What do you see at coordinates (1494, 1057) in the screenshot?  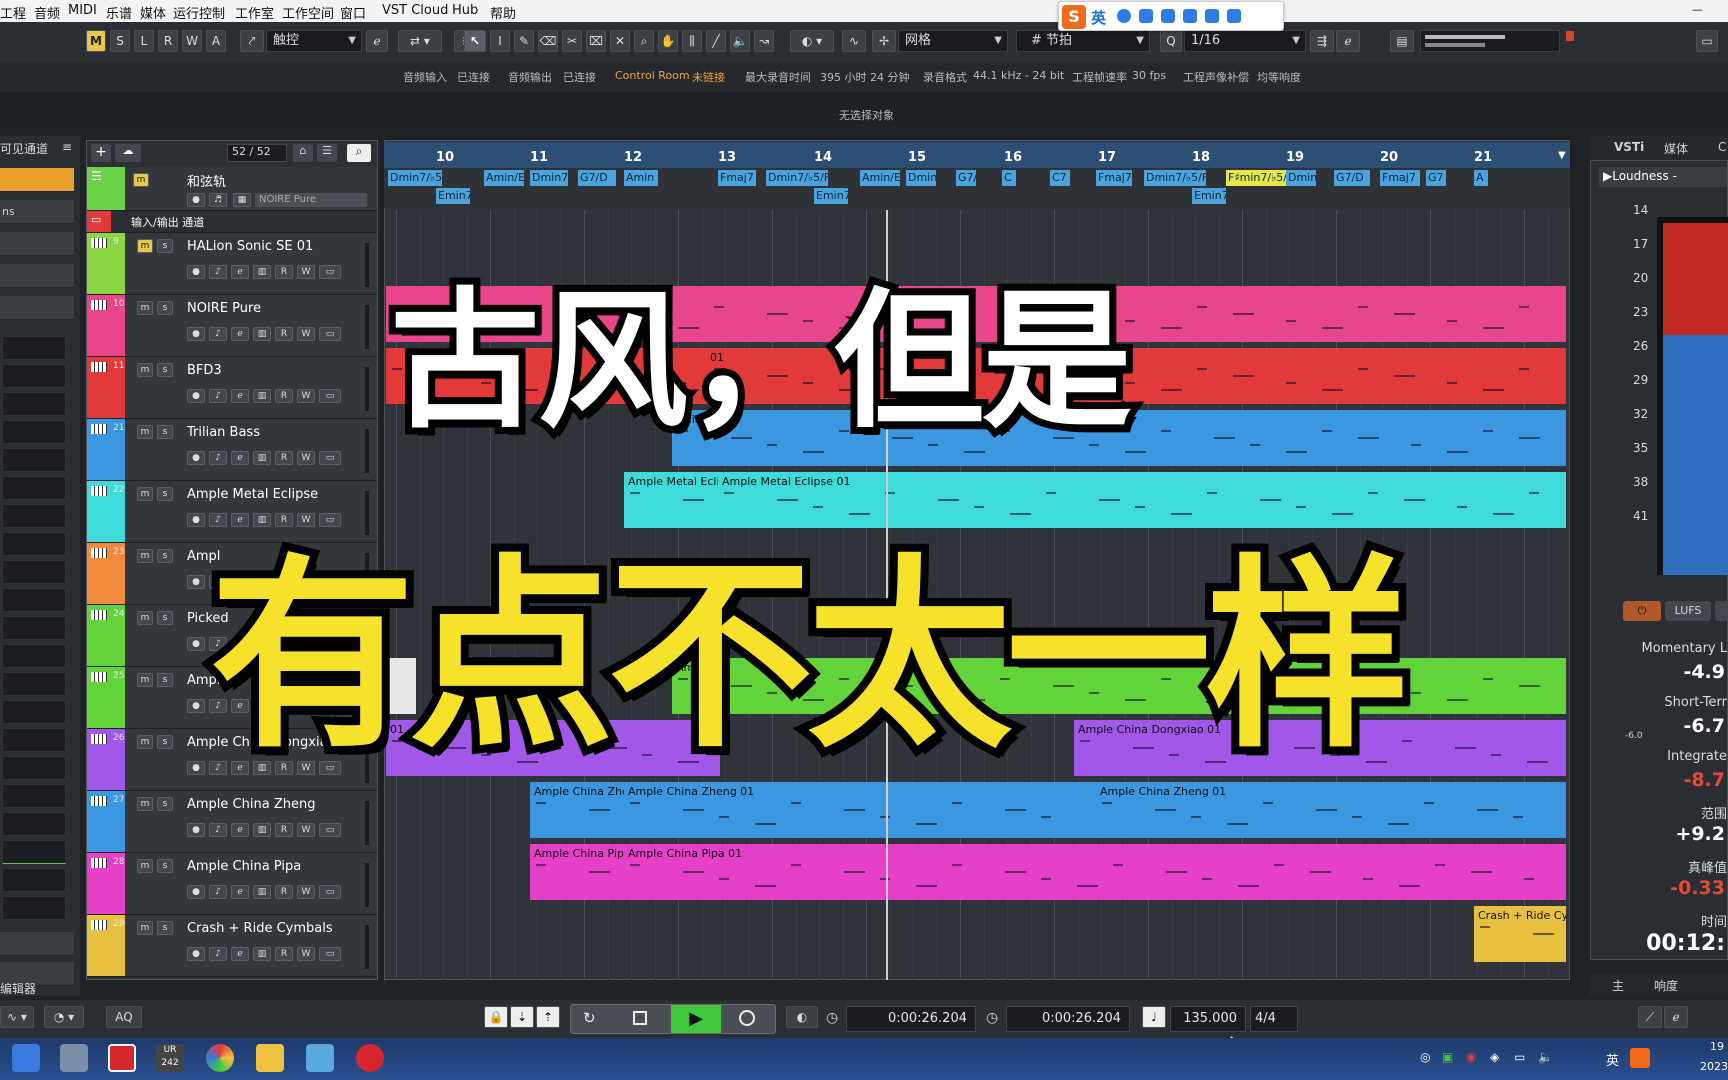 I see `tray-icon: ◈` at bounding box center [1494, 1057].